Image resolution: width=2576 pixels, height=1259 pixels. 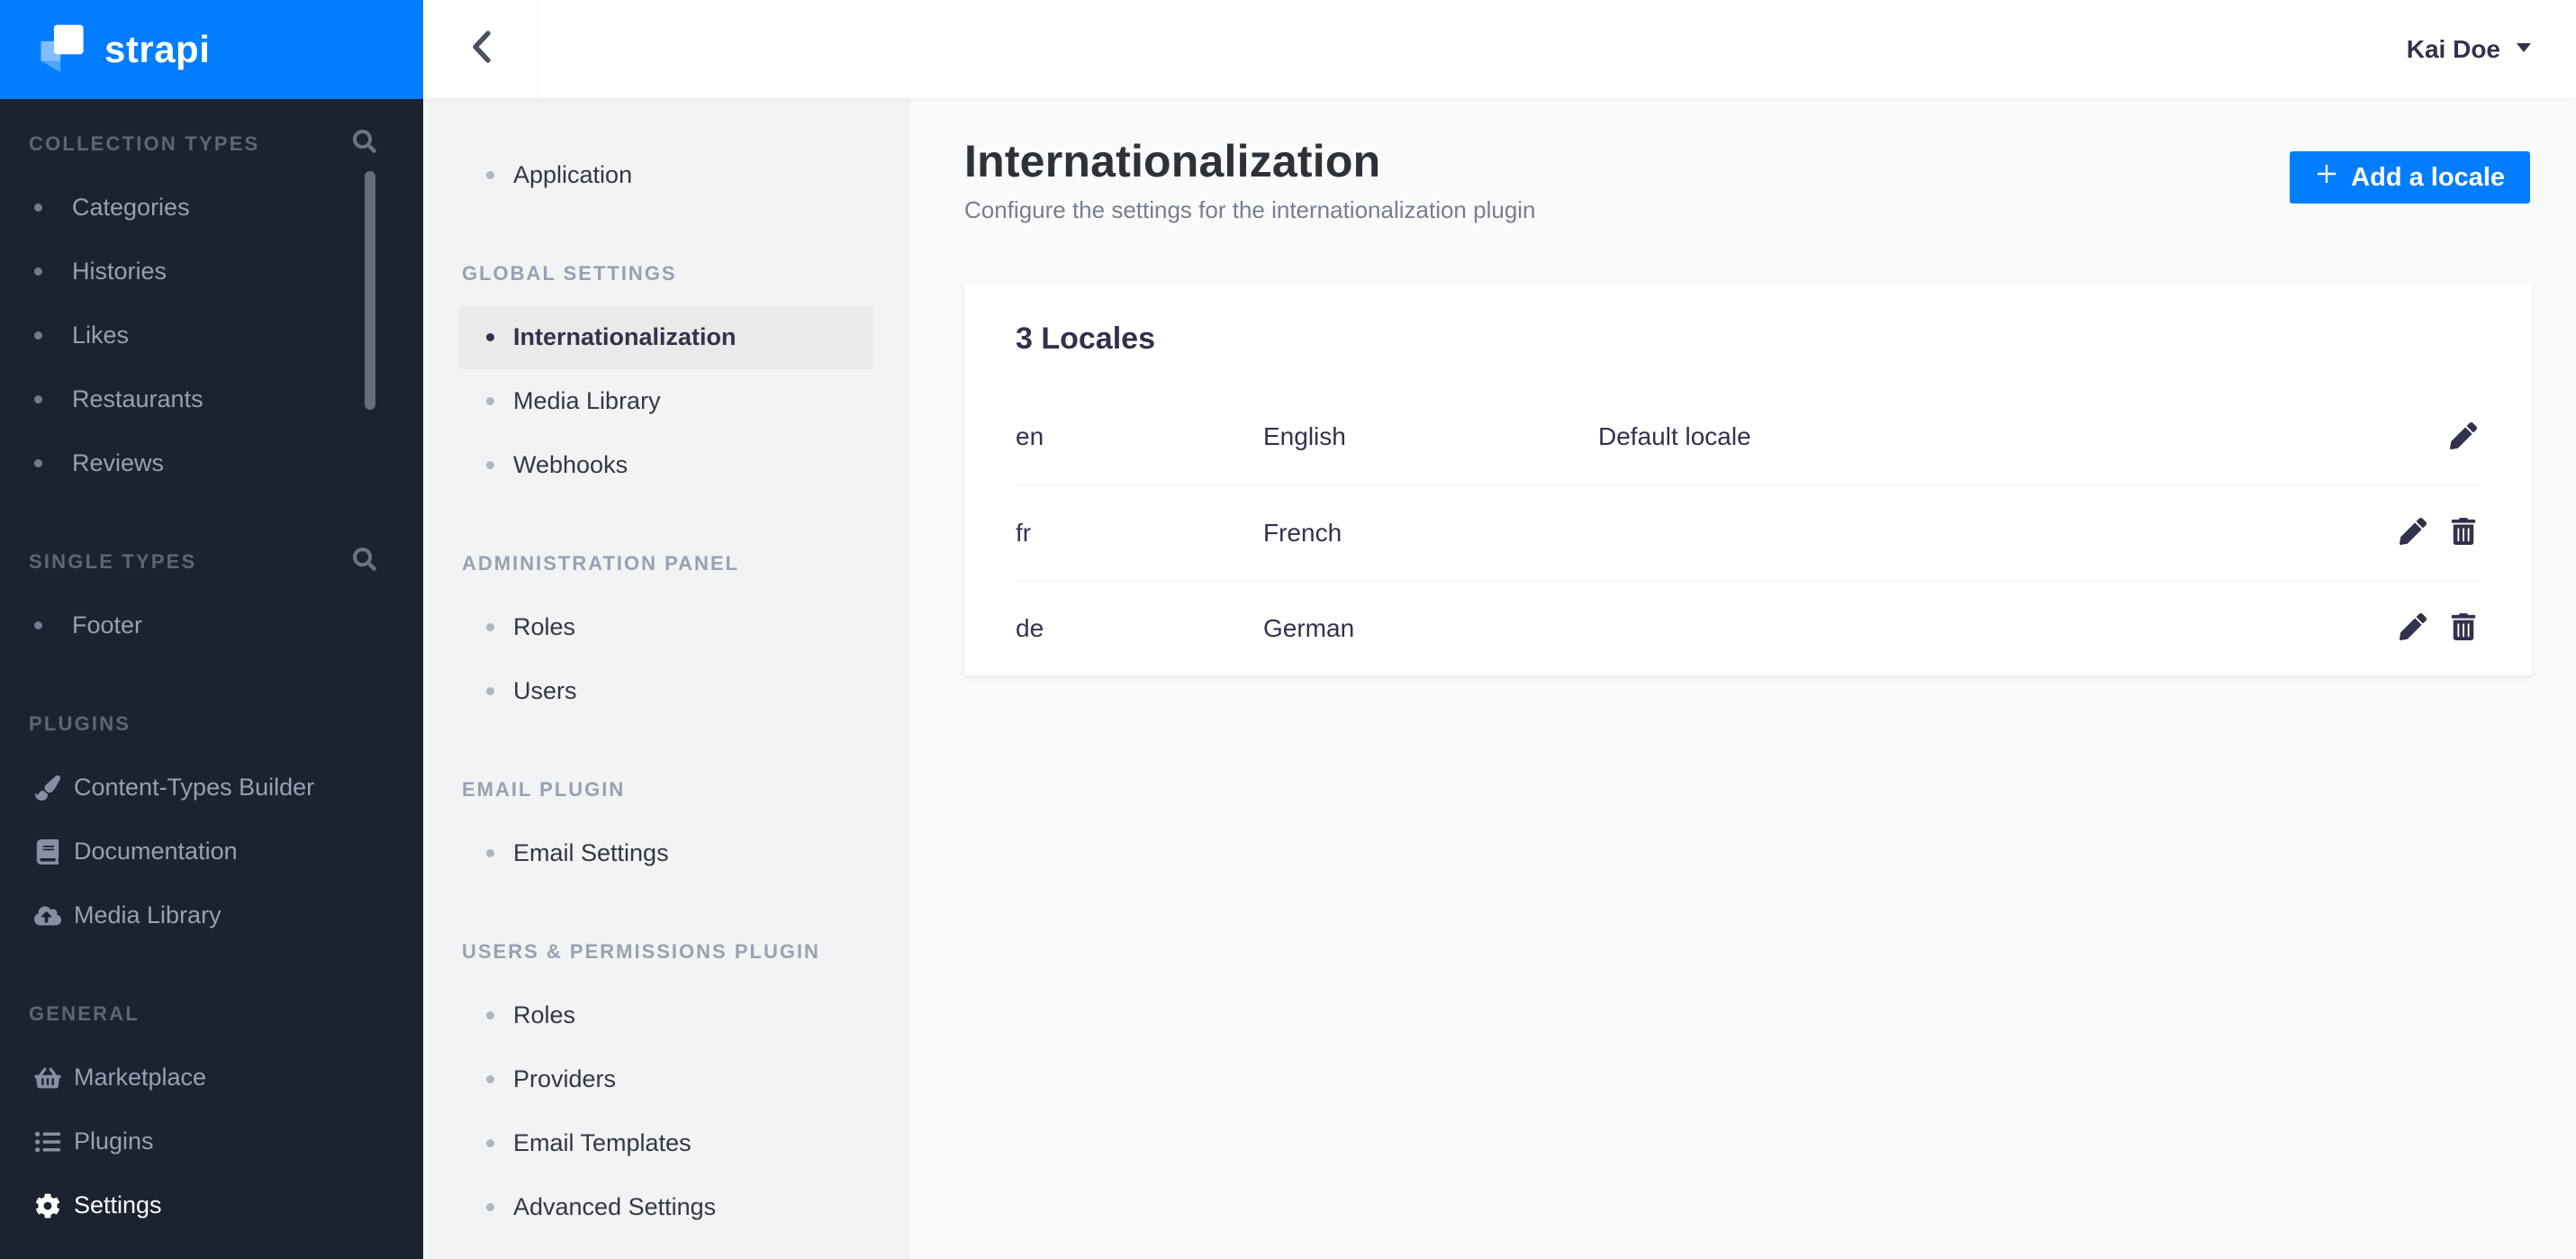 What do you see at coordinates (2410, 177) in the screenshot?
I see `add-locale-button: Add a locale` at bounding box center [2410, 177].